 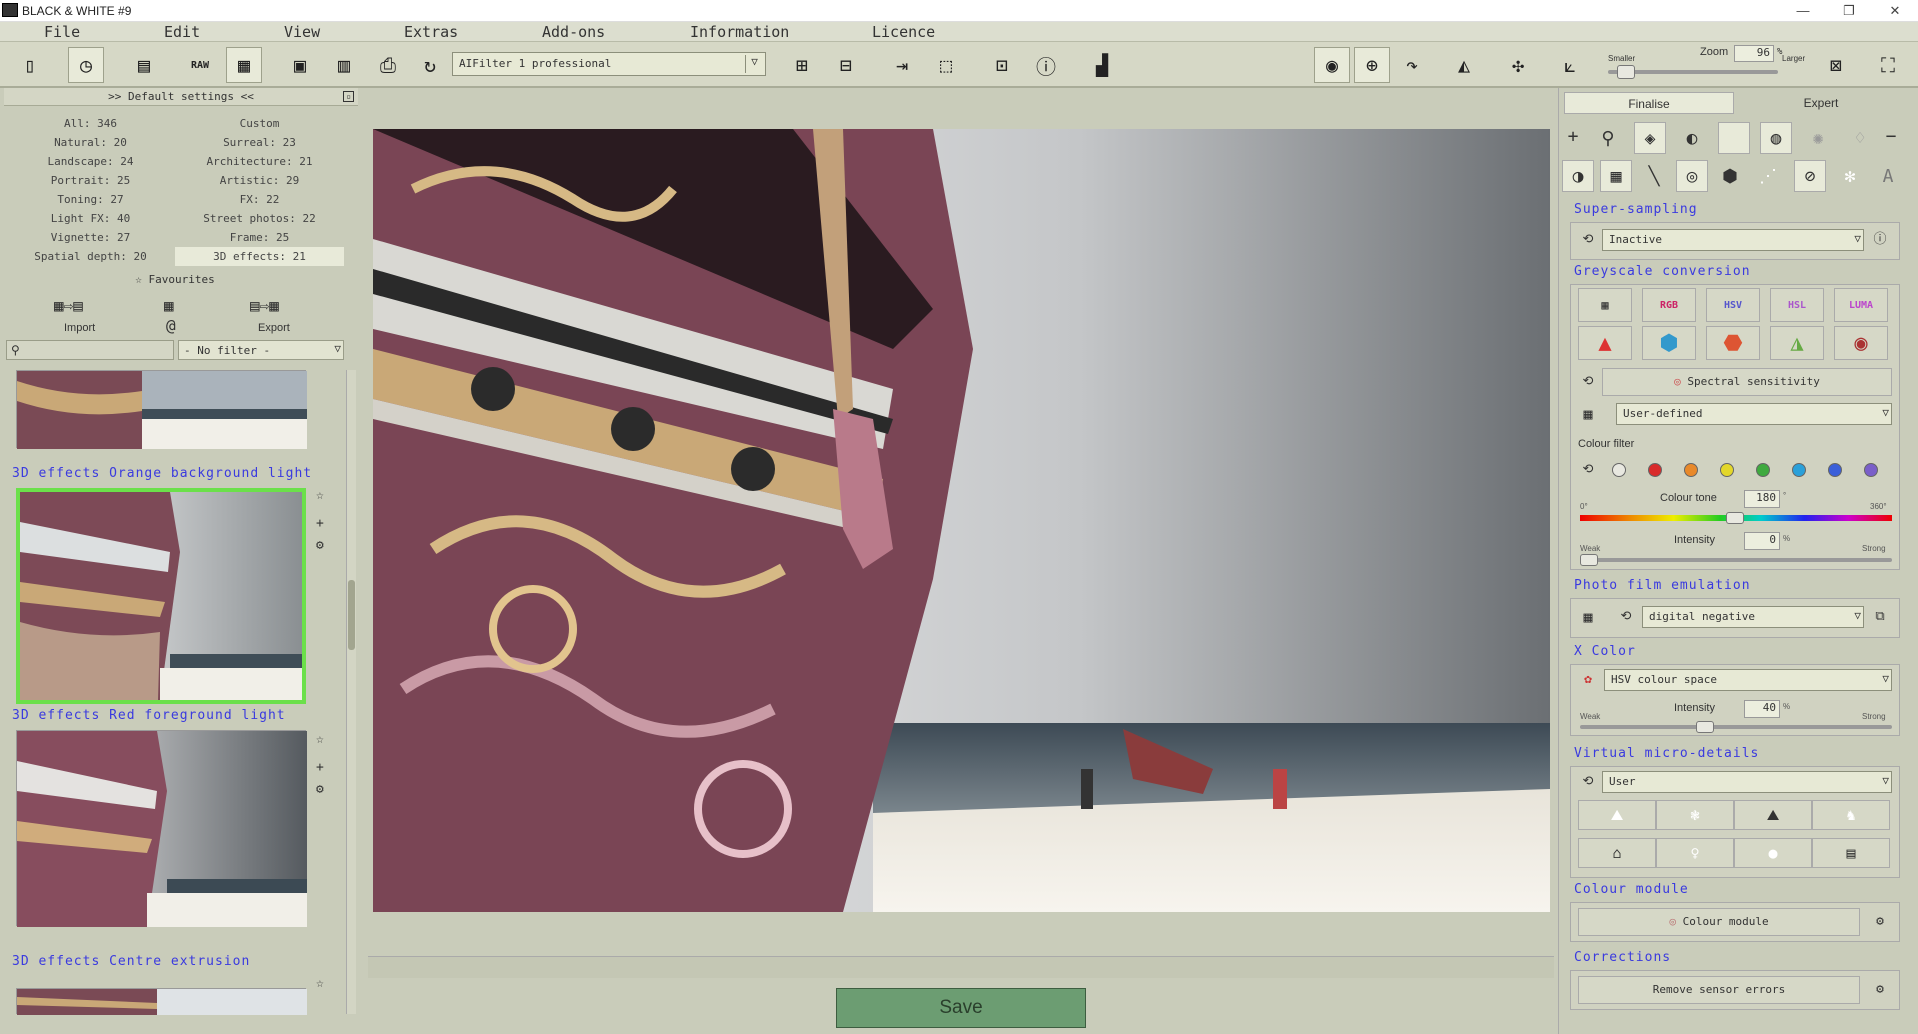 What do you see at coordinates (1747, 782) in the screenshot?
I see `vmd-select: User ▽` at bounding box center [1747, 782].